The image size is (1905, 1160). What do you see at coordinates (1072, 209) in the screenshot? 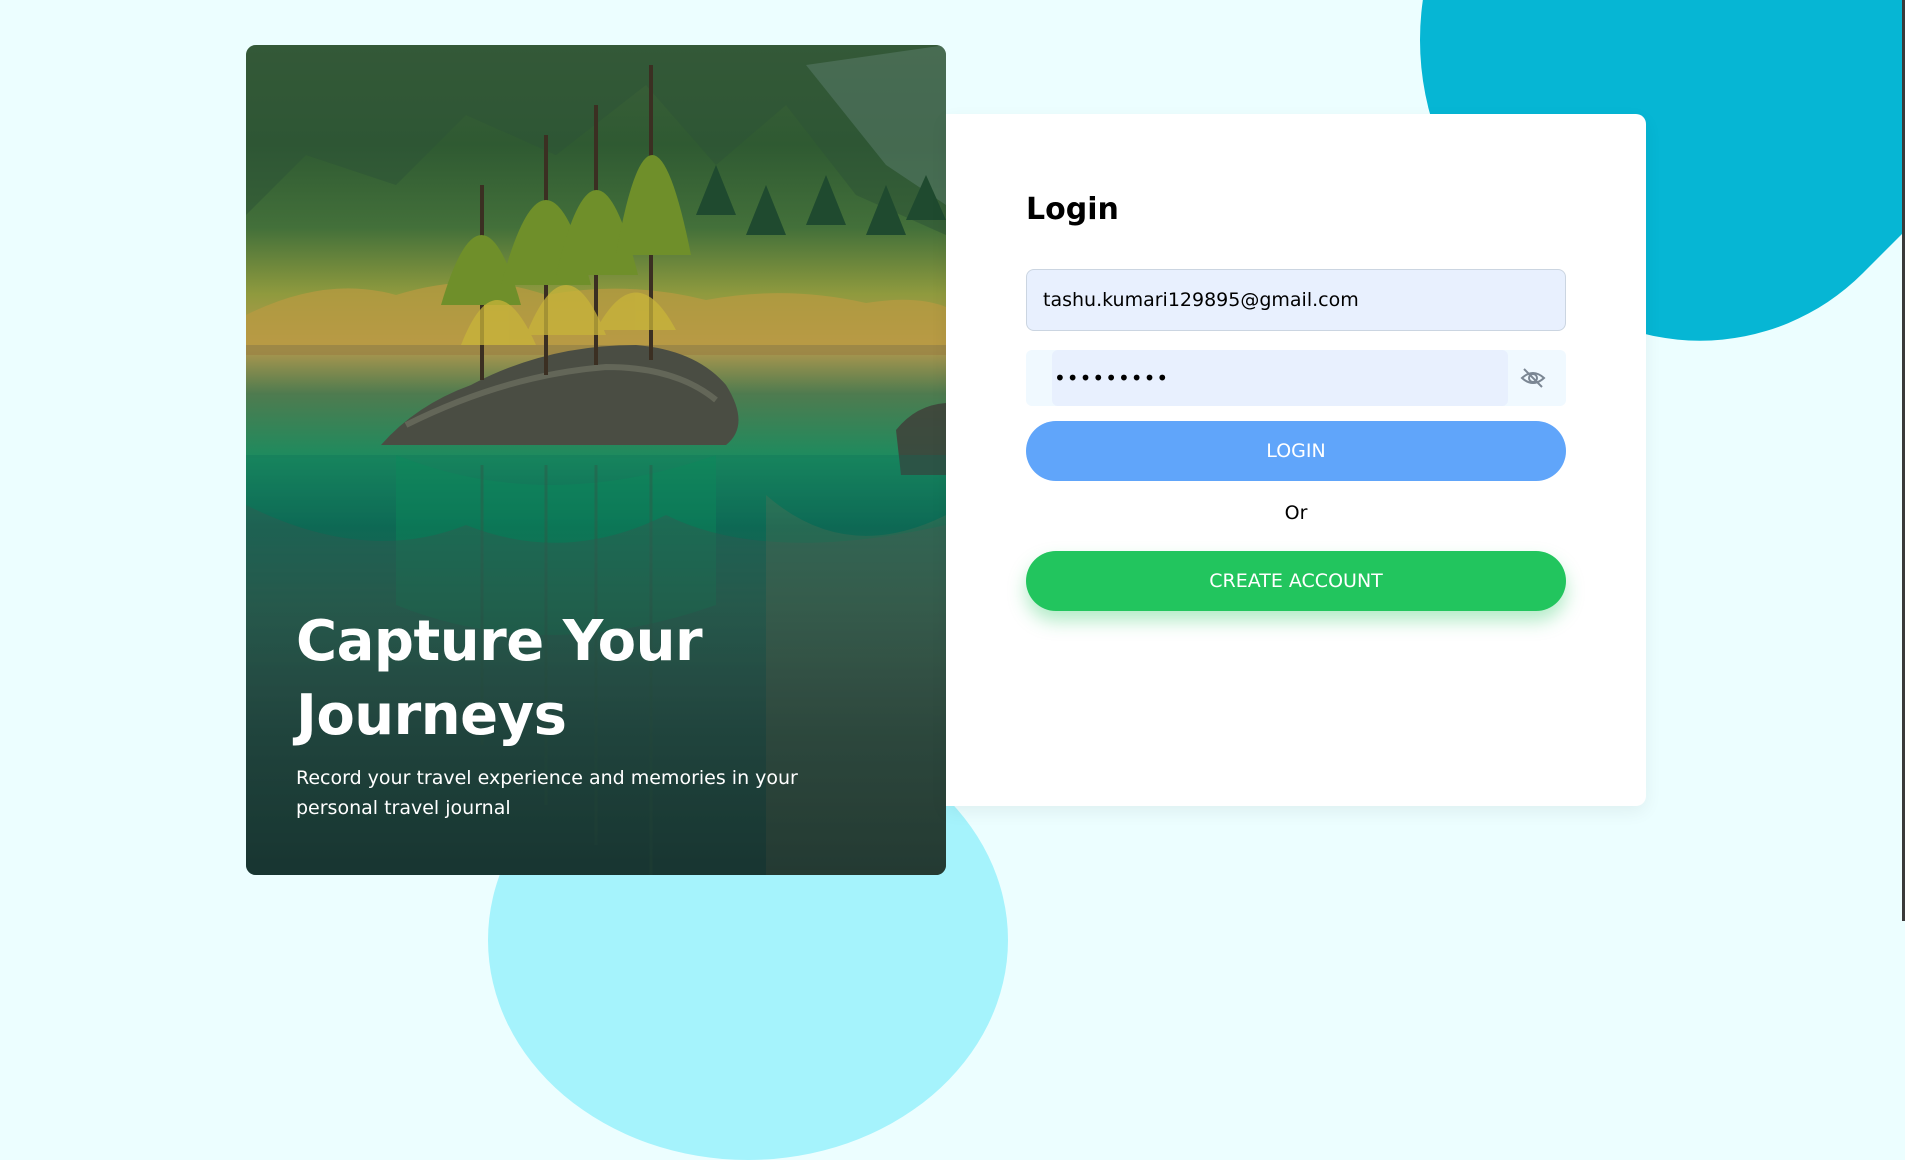
I see `login-title: Login` at bounding box center [1072, 209].